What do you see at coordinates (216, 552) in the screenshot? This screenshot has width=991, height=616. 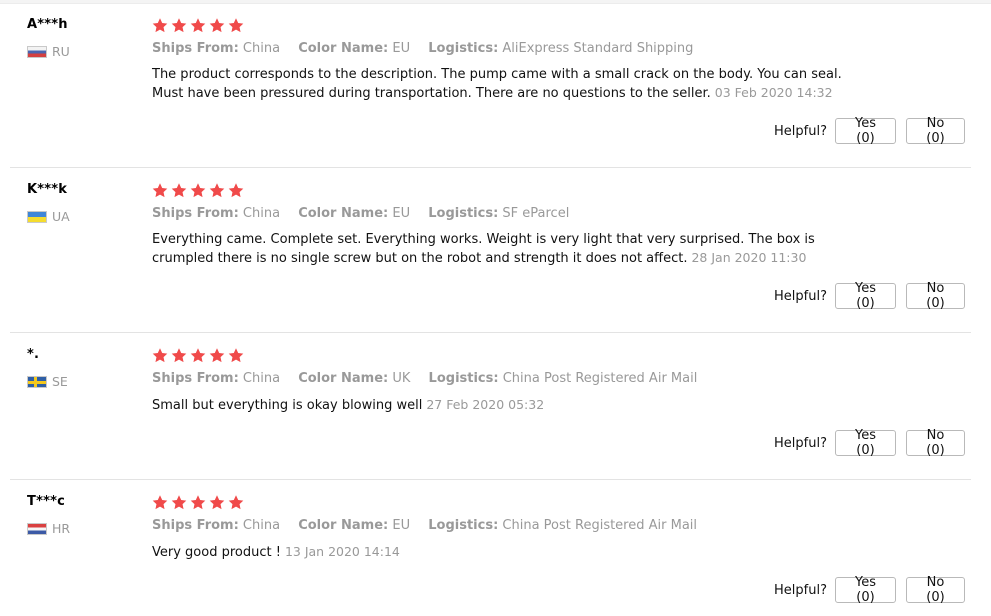 I see `review-text: Very good product !` at bounding box center [216, 552].